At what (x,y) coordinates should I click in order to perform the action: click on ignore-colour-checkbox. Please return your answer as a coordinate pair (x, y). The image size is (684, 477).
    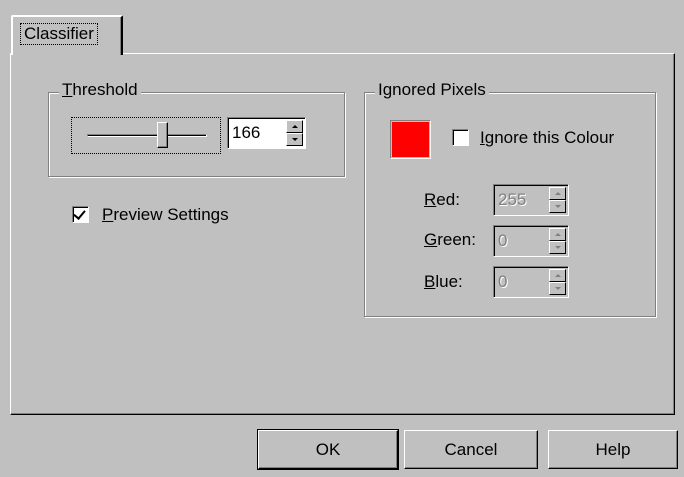
    Looking at the image, I should click on (460, 137).